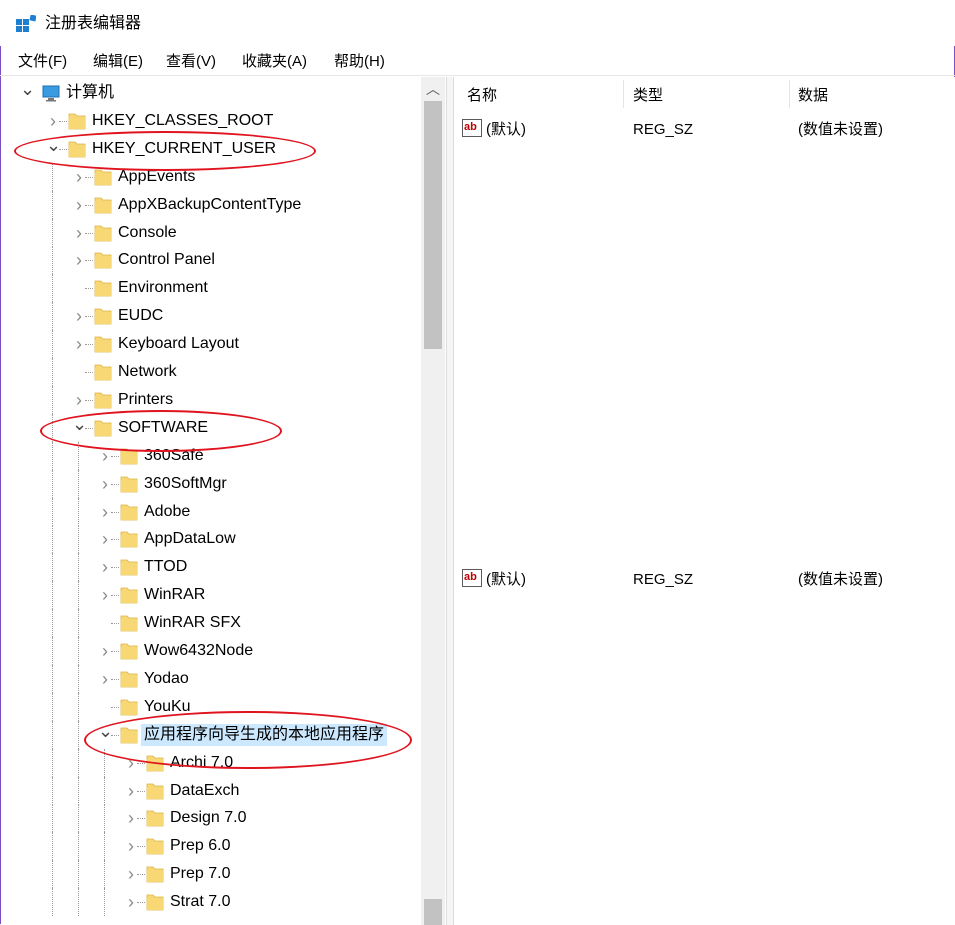  I want to click on tree-node: › DataExch, so click(215, 790).